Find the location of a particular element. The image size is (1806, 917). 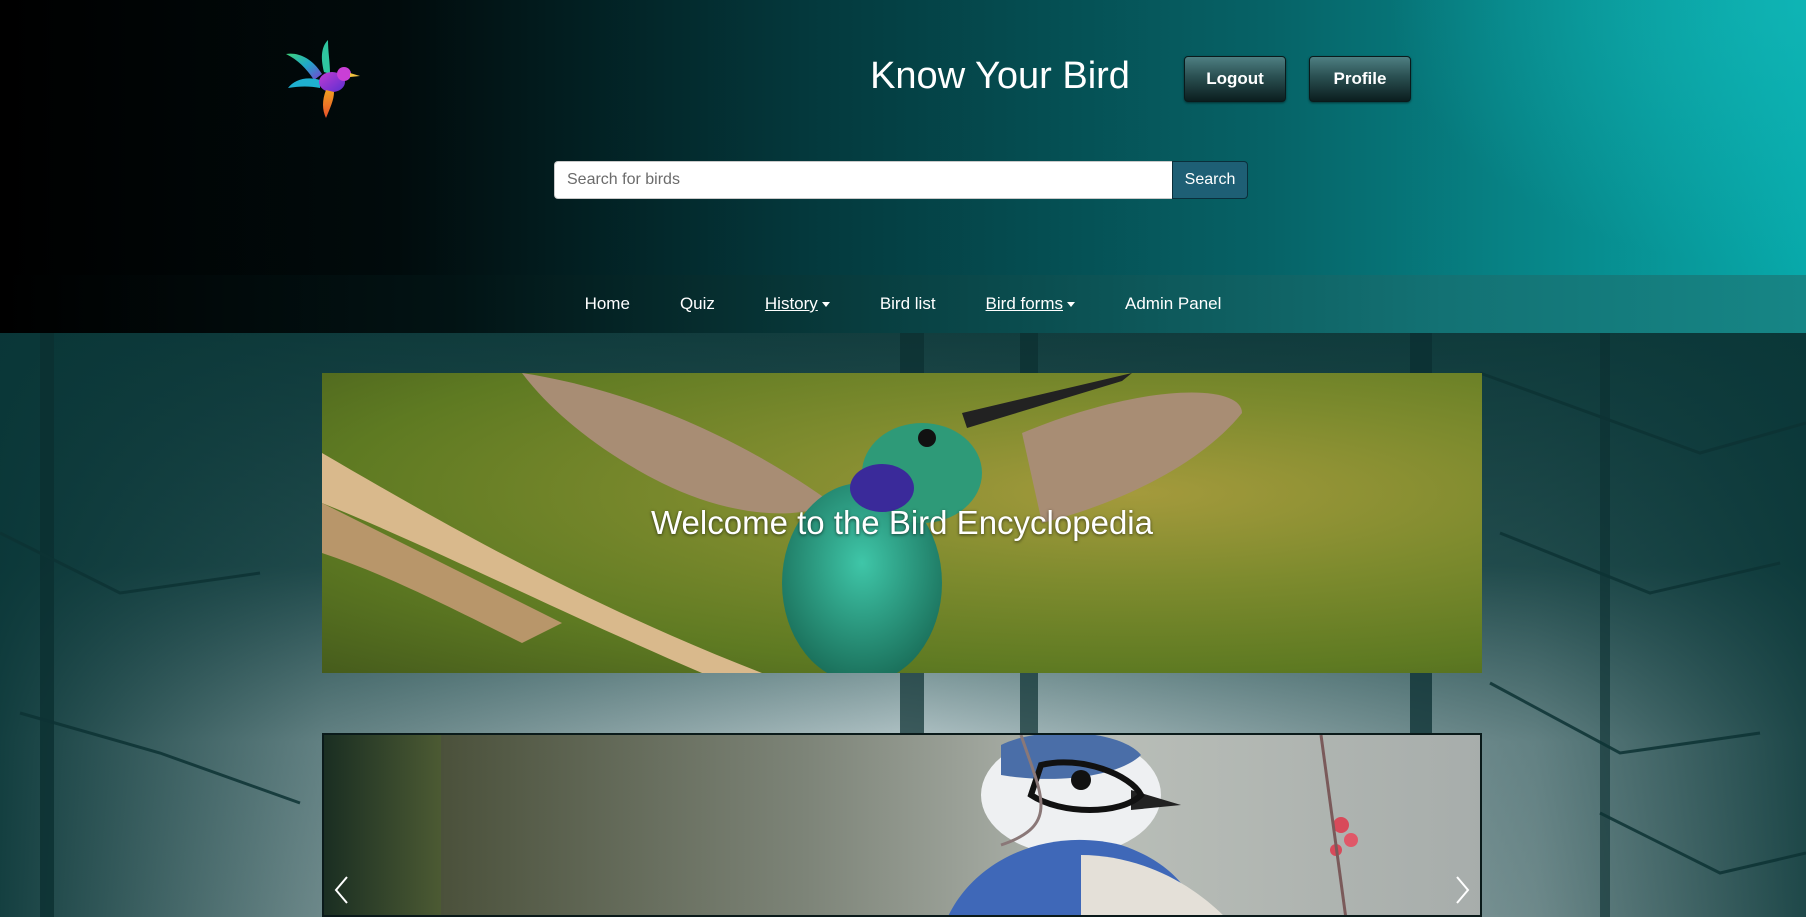

search-input is located at coordinates (863, 180).